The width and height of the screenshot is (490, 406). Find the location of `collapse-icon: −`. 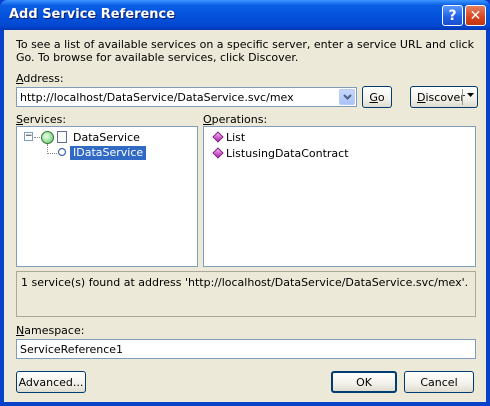

collapse-icon: − is located at coordinates (28, 136).